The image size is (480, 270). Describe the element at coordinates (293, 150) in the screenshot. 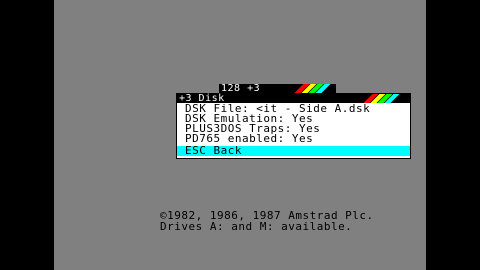

I see `menu-item-esc-back: ESC Back` at that location.